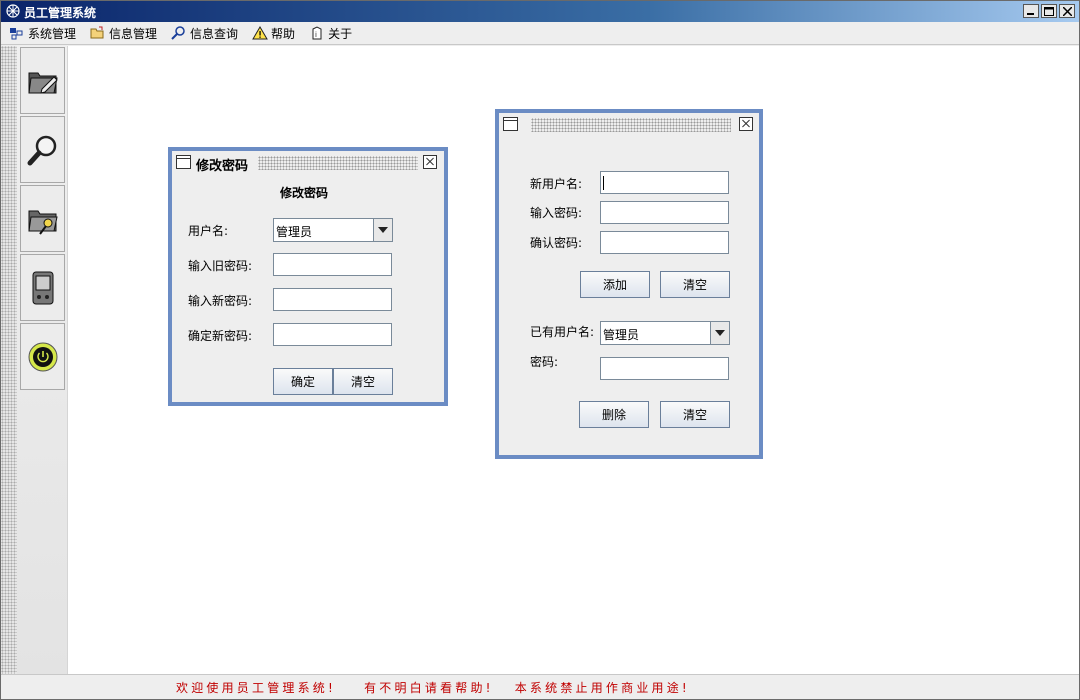 This screenshot has height=700, width=1080. I want to click on pda-icon, so click(42, 287).